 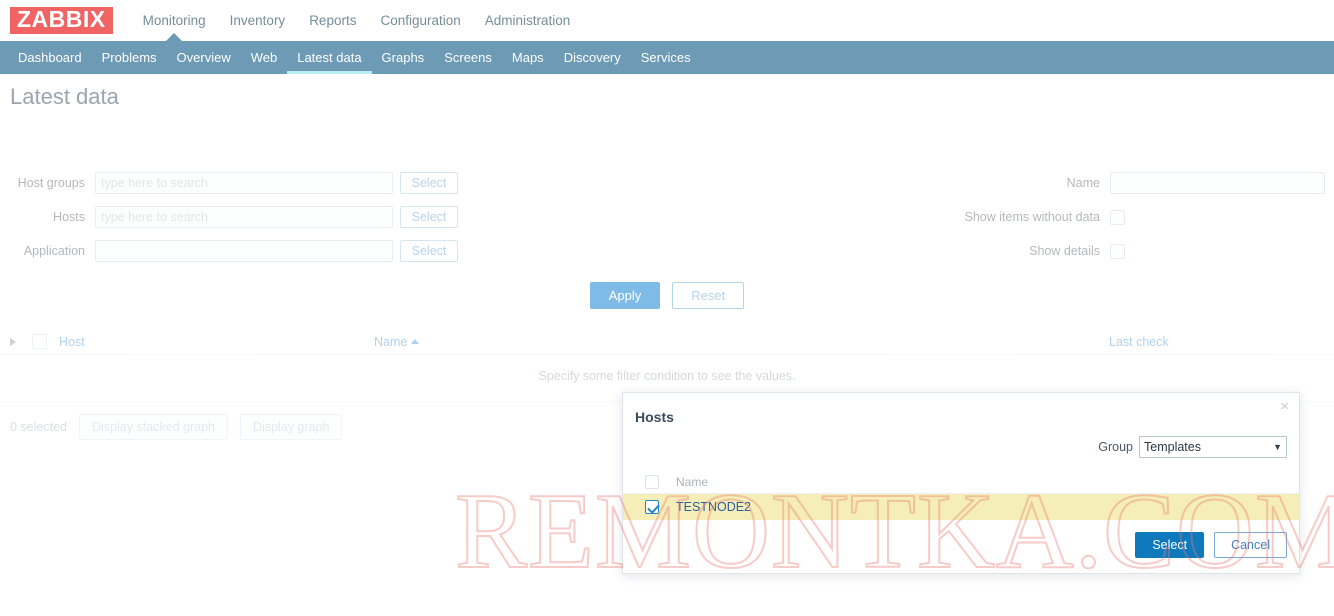 What do you see at coordinates (39, 341) in the screenshot?
I see `select-all-checkbox` at bounding box center [39, 341].